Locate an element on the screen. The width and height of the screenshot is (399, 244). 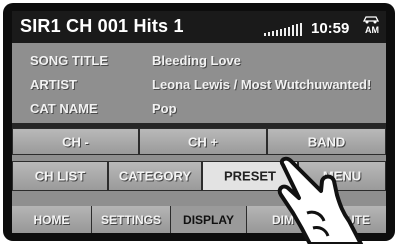
category-label: CATEGORY is located at coordinates (155, 176).